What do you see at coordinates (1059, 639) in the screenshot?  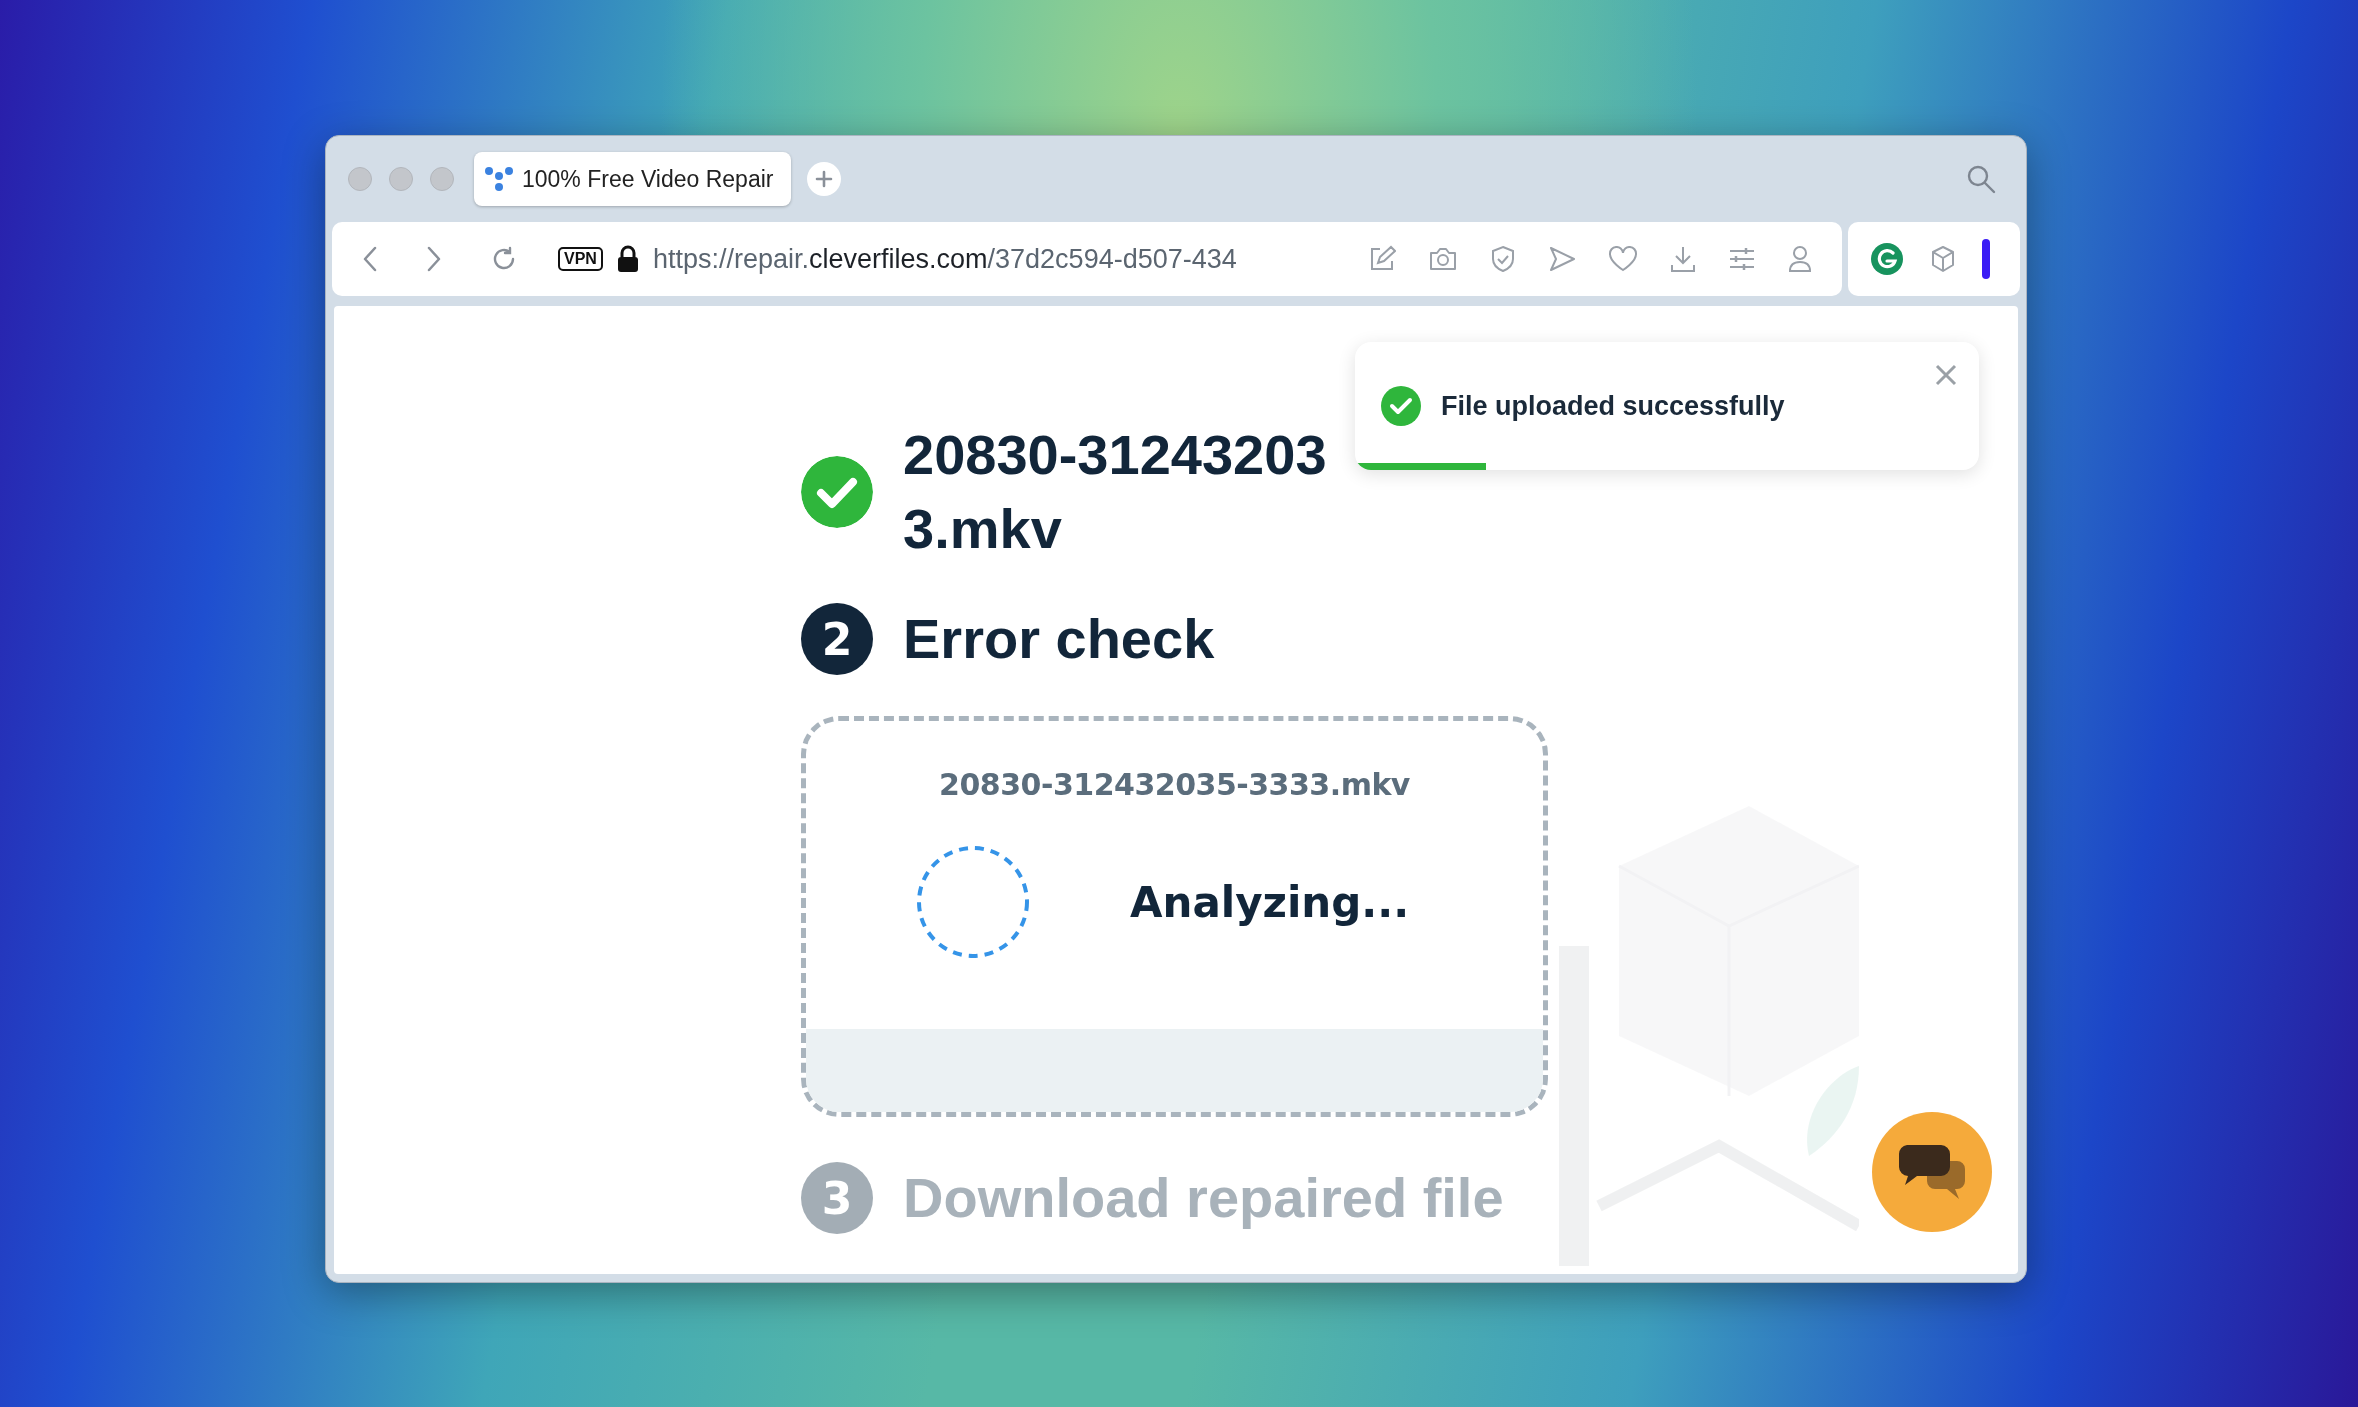 I see `step-title: Error check` at bounding box center [1059, 639].